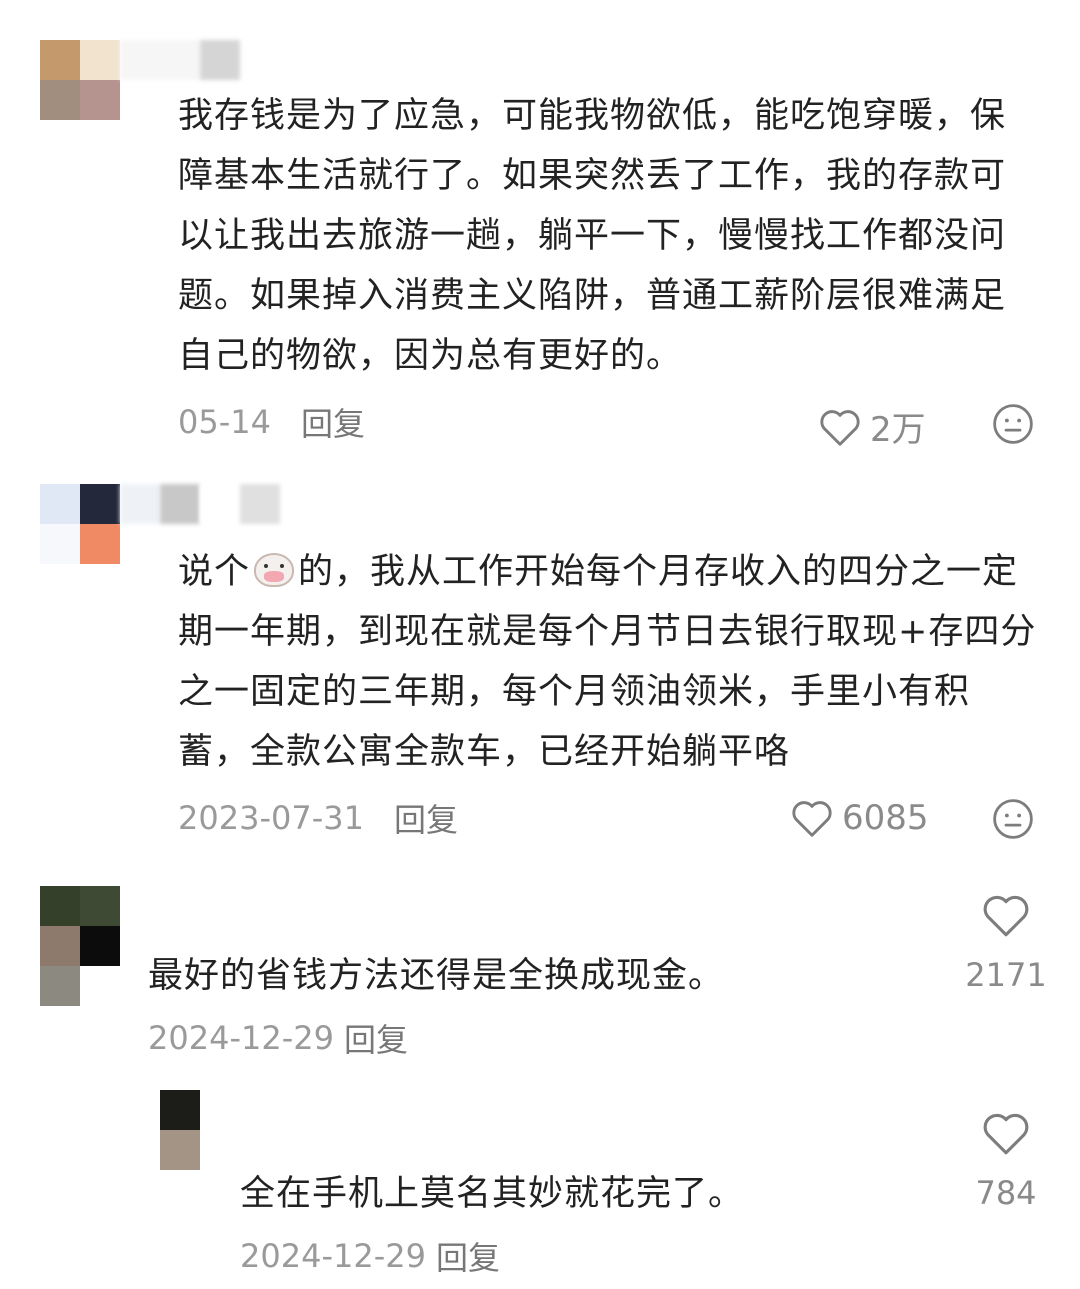 The image size is (1080, 1289). Describe the element at coordinates (1006, 943) in the screenshot. I see `like-button: 2171` at that location.